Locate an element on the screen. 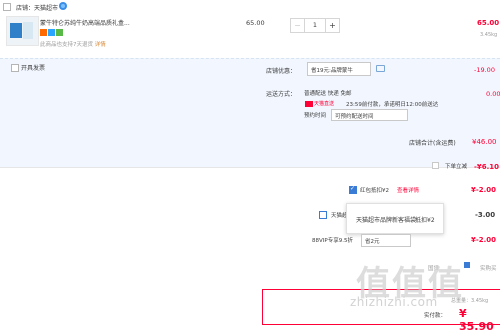 Image resolution: width=500 pixels, height=333 pixels. return-note: 此商品也支持7天退货 详情 is located at coordinates (73, 45).